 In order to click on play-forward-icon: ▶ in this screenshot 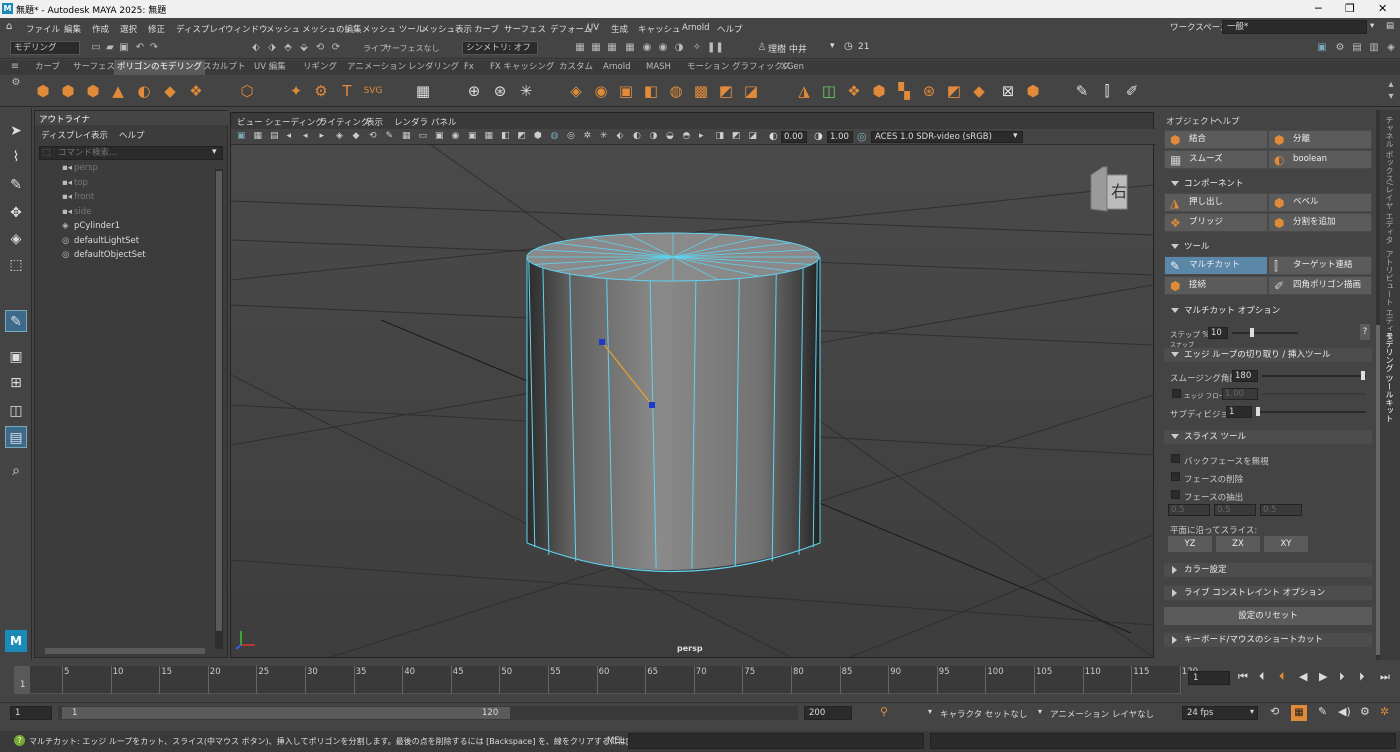, I will do `click(1323, 676)`.